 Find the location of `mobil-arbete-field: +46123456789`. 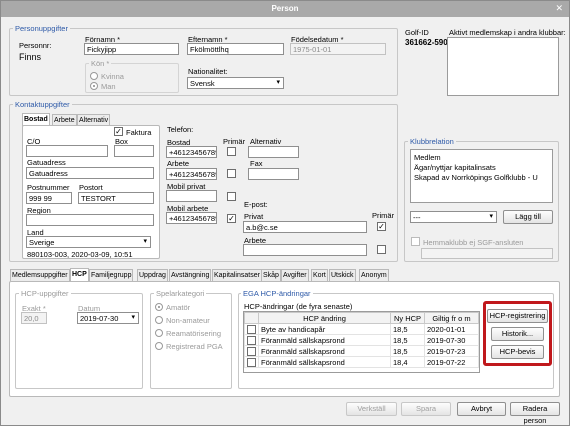

mobil-arbete-field: +46123456789 is located at coordinates (191, 218).